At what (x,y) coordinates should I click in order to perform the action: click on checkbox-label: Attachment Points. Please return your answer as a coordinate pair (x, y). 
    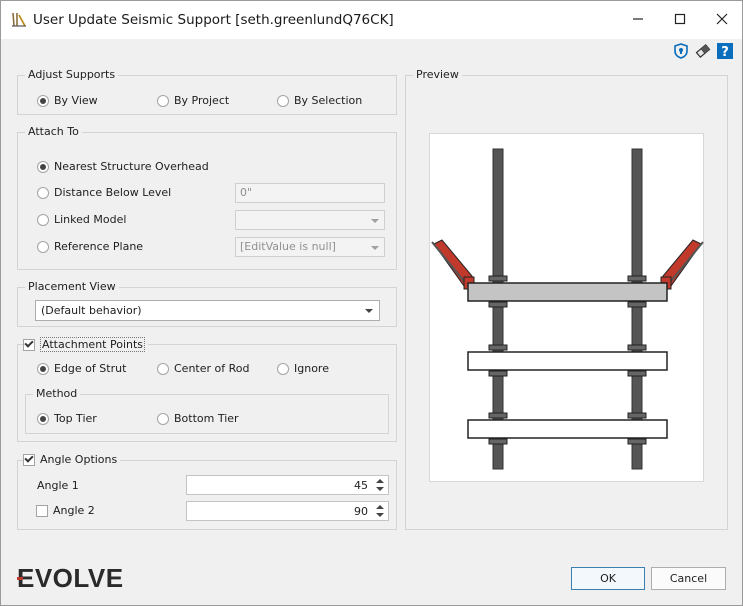
    Looking at the image, I should click on (93, 344).